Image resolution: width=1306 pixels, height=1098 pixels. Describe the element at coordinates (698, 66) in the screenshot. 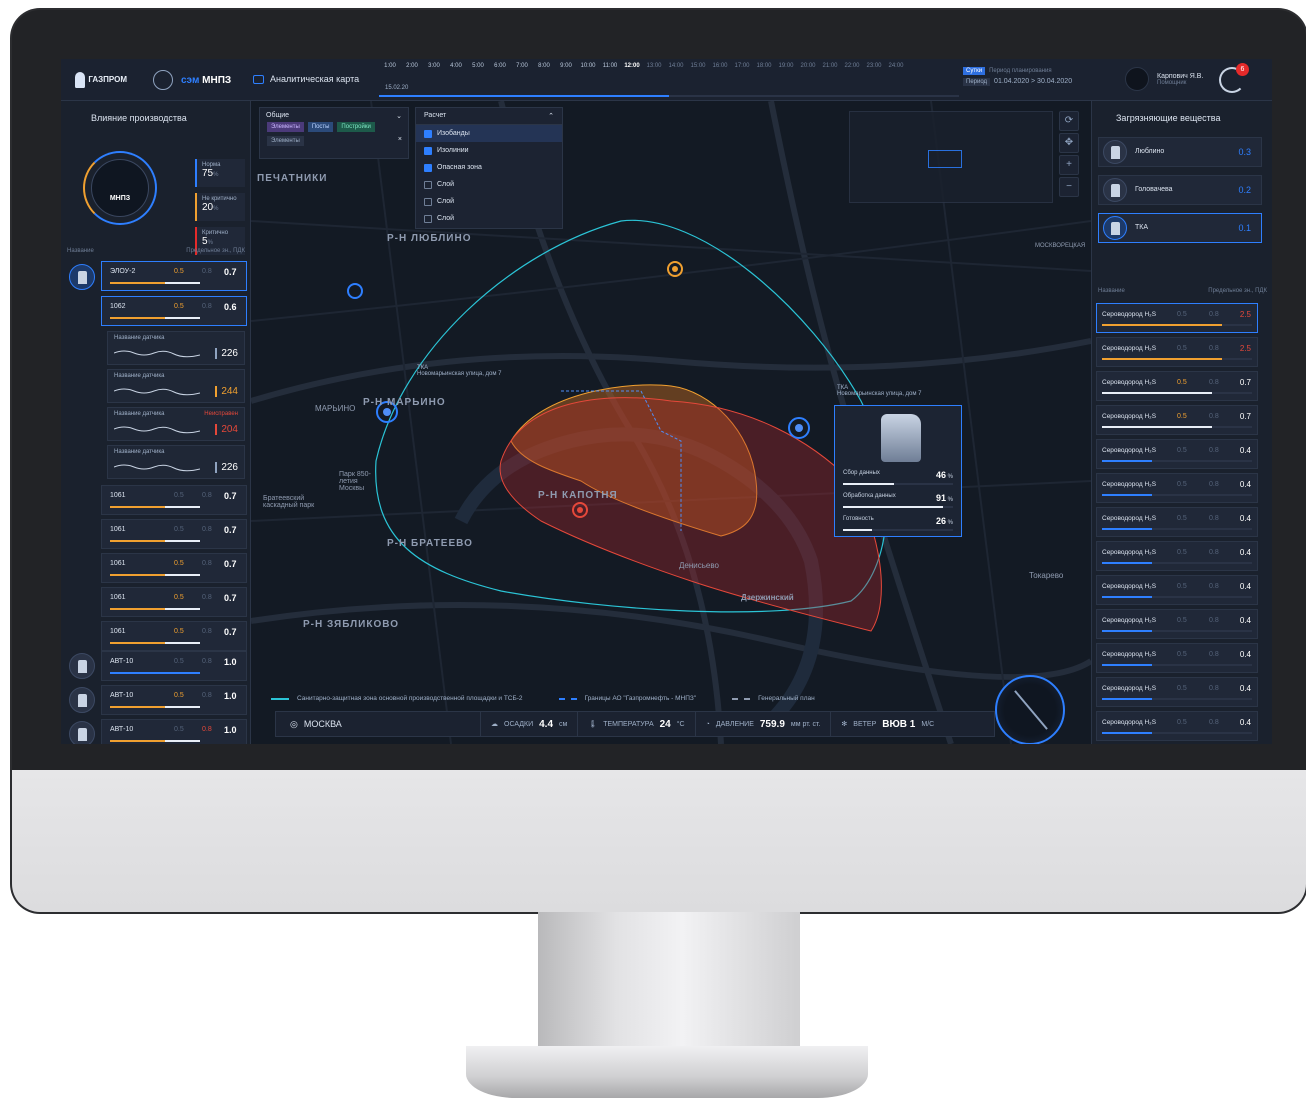

I see `timeline-hour: 15:00` at that location.